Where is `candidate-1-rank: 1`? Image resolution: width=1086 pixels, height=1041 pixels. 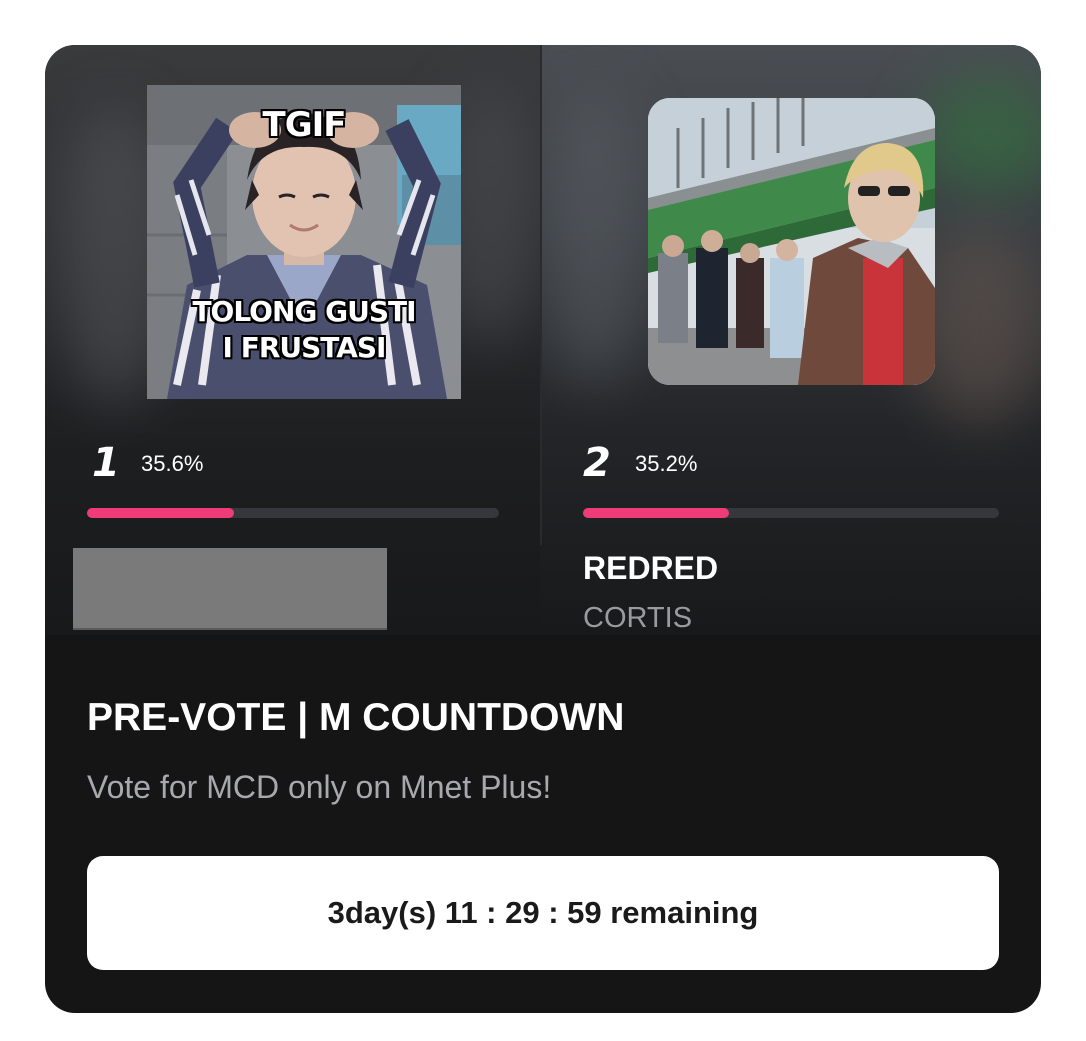 candidate-1-rank: 1 is located at coordinates (106, 463).